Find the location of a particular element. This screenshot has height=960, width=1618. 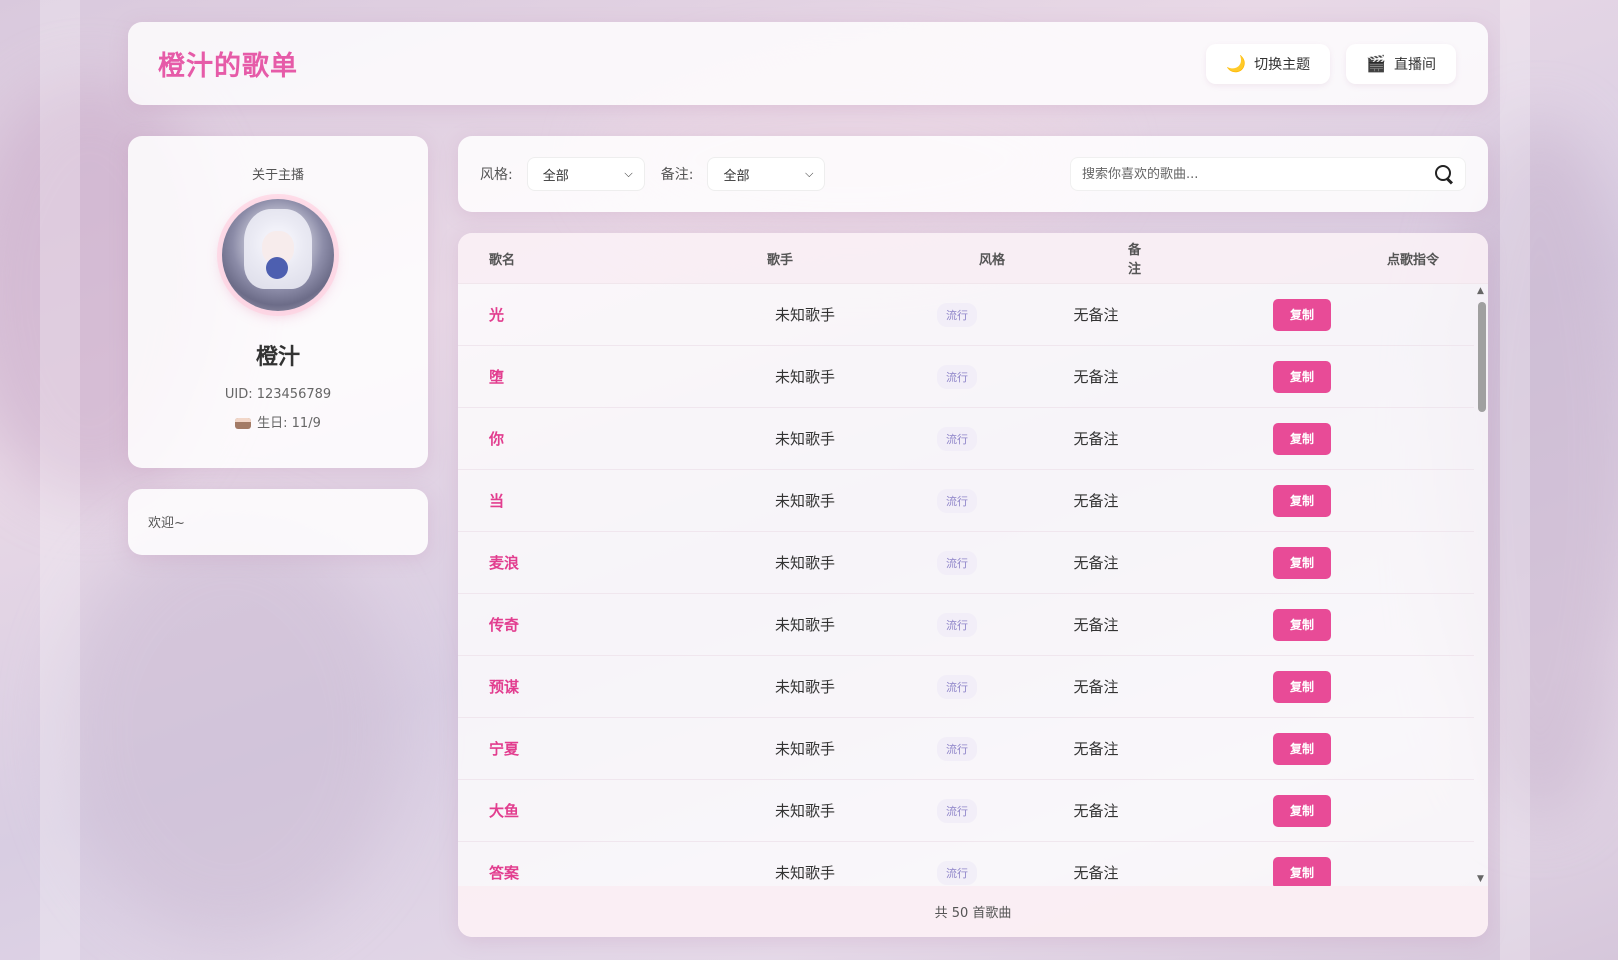

streamer-name: 橙汁 is located at coordinates (277, 357).